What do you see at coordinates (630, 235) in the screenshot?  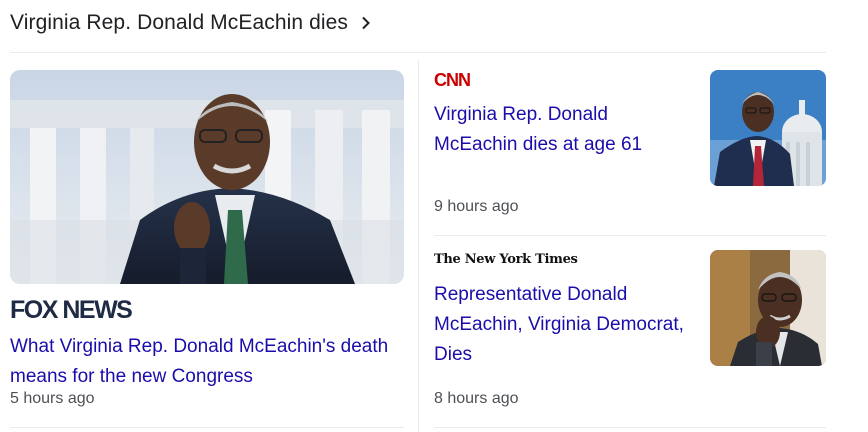 I see `story-divider` at bounding box center [630, 235].